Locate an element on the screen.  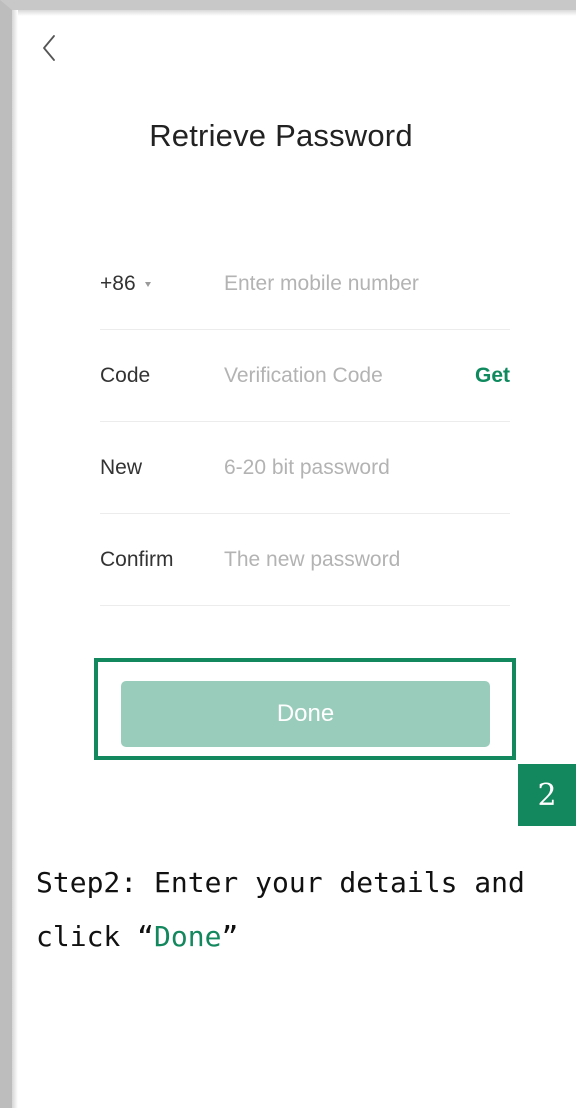
page-title: Retrieve Password is located at coordinates (281, 135).